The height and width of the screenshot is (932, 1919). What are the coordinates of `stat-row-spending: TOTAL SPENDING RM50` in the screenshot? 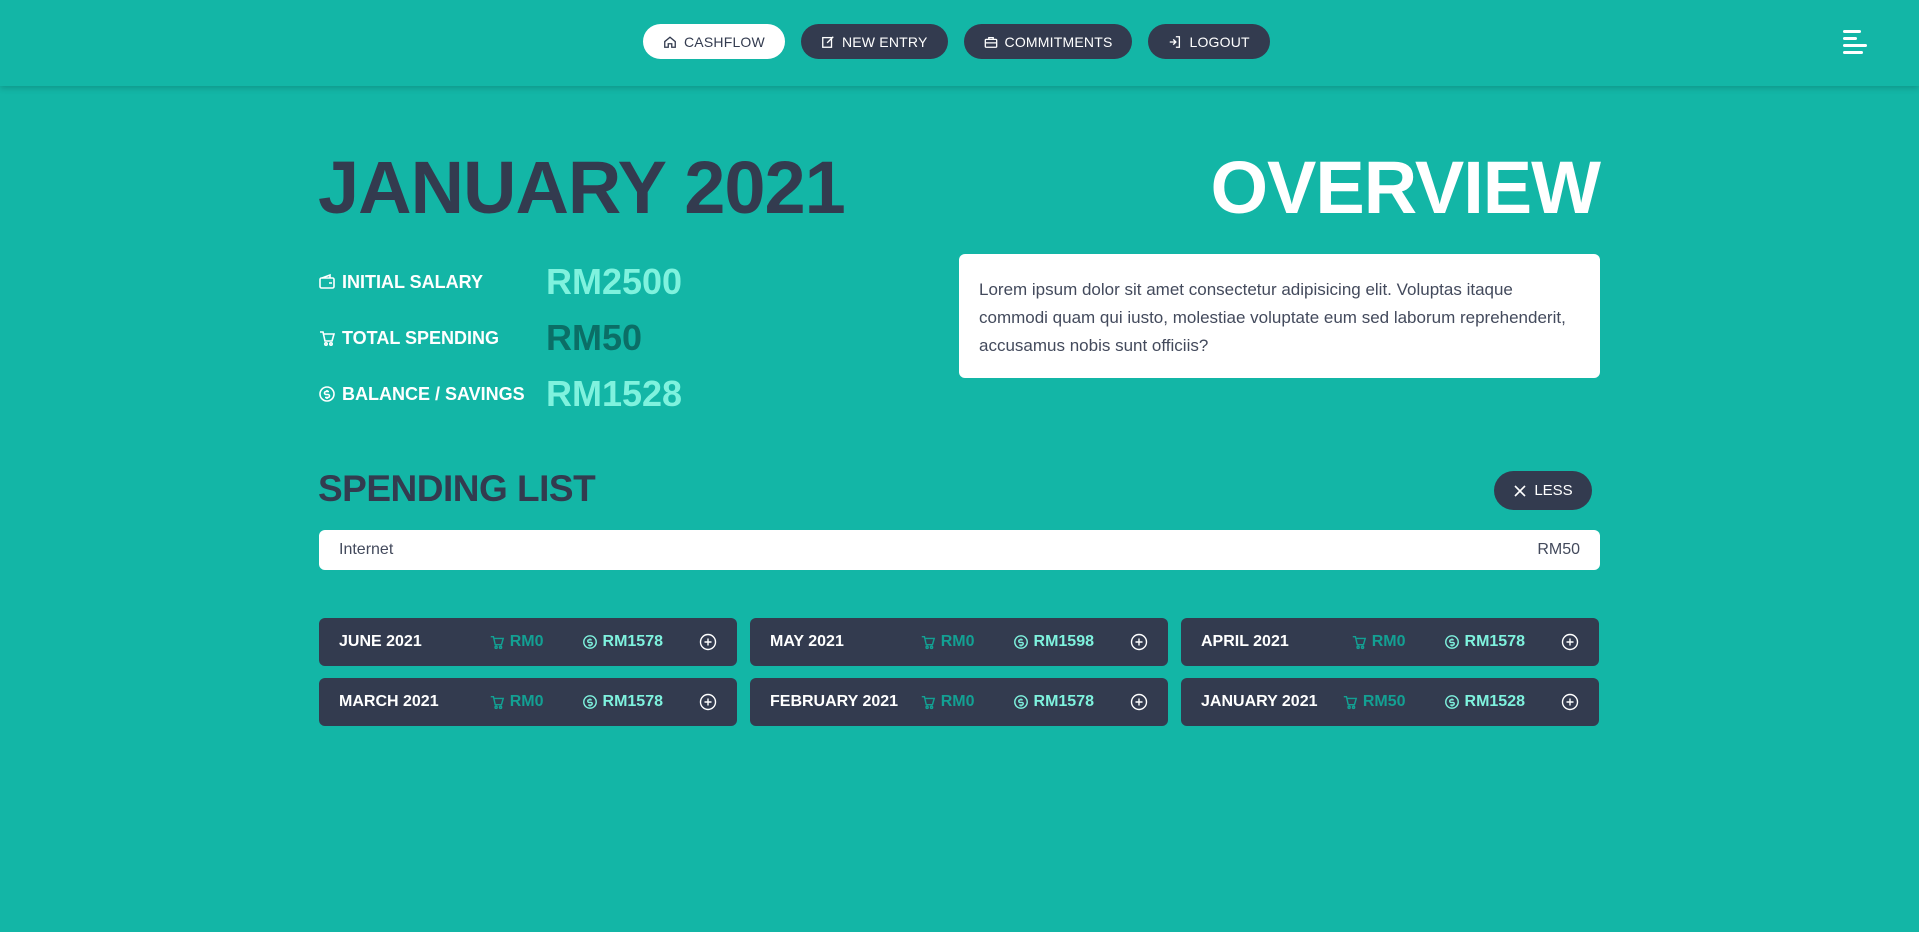 It's located at (500, 338).